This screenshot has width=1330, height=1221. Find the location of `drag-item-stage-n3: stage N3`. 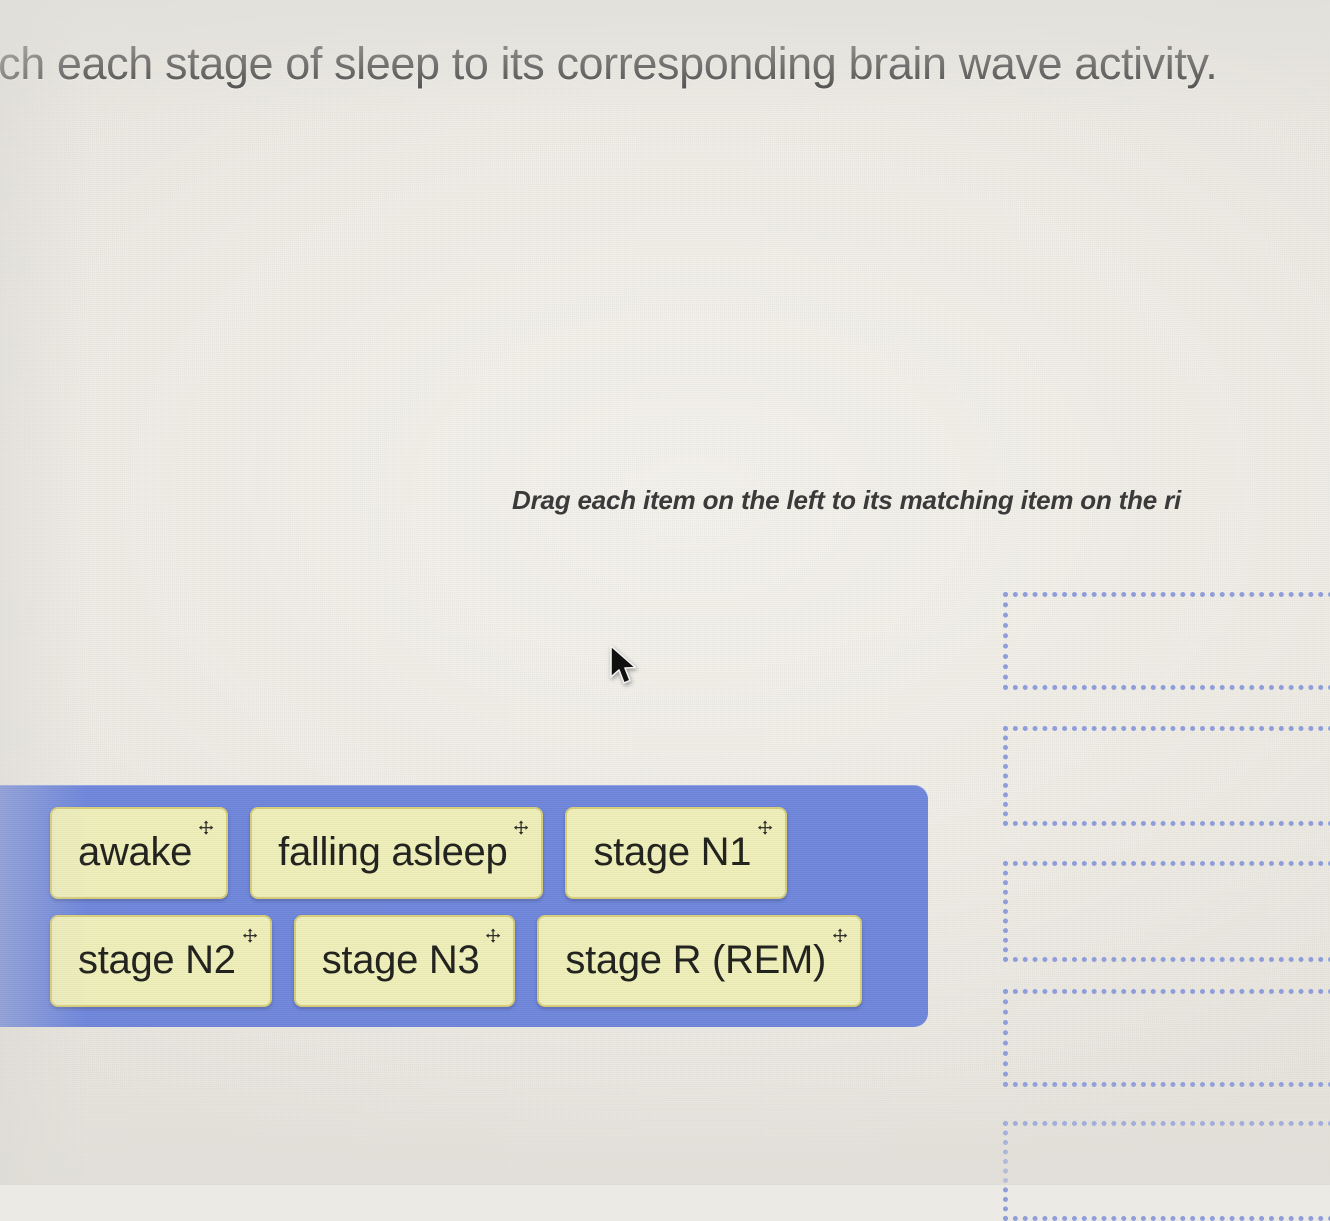

drag-item-stage-n3: stage N3 is located at coordinates (404, 961).